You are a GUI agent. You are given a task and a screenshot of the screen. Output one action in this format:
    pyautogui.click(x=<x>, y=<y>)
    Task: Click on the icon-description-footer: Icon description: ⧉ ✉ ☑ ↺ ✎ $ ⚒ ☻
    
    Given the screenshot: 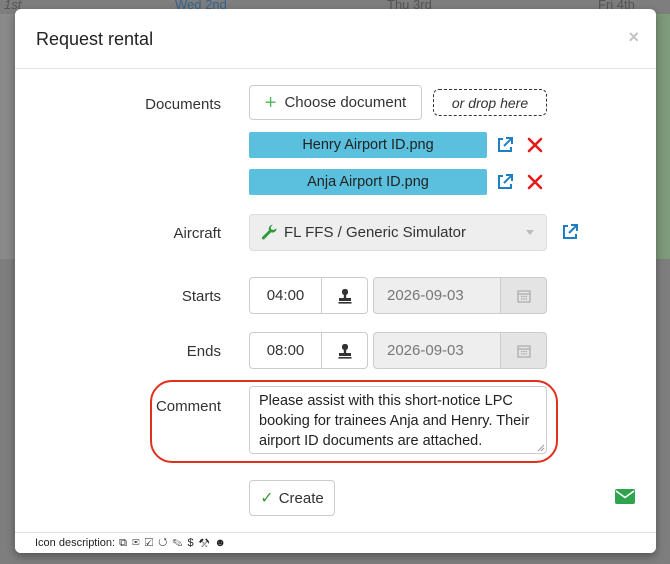 What is the action you would take?
    pyautogui.click(x=335, y=542)
    